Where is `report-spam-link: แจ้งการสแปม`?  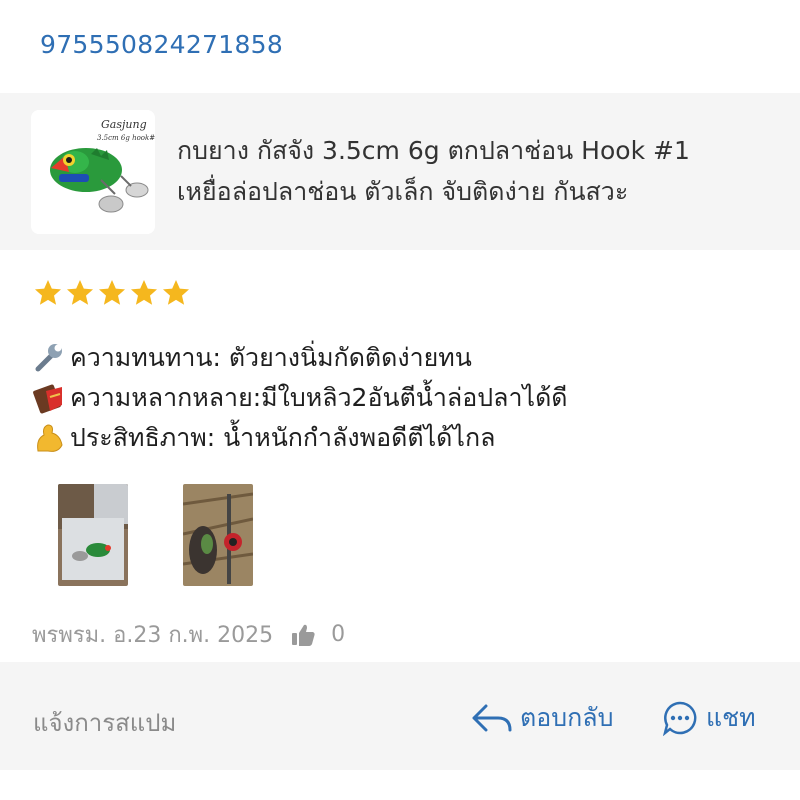
report-spam-link: แจ้งการสแปม is located at coordinates (104, 722).